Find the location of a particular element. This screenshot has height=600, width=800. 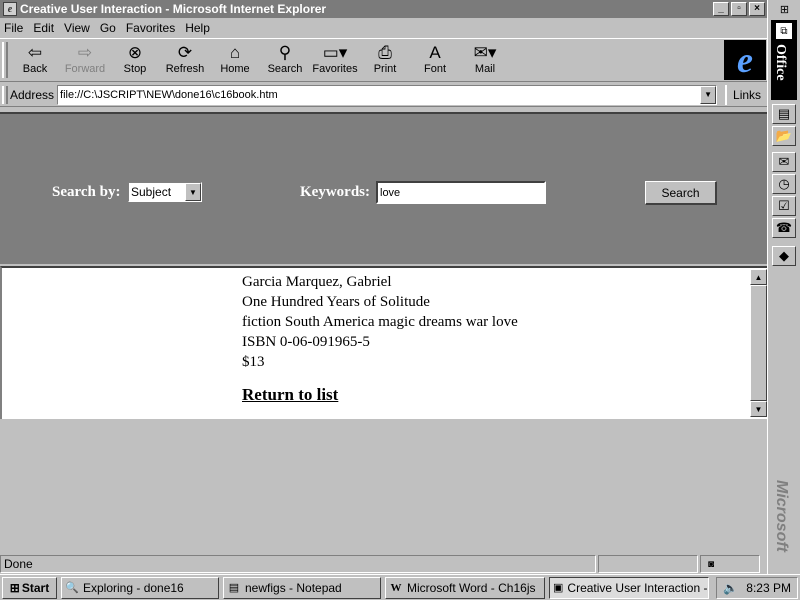

minimize-button: _ is located at coordinates (721, 9).